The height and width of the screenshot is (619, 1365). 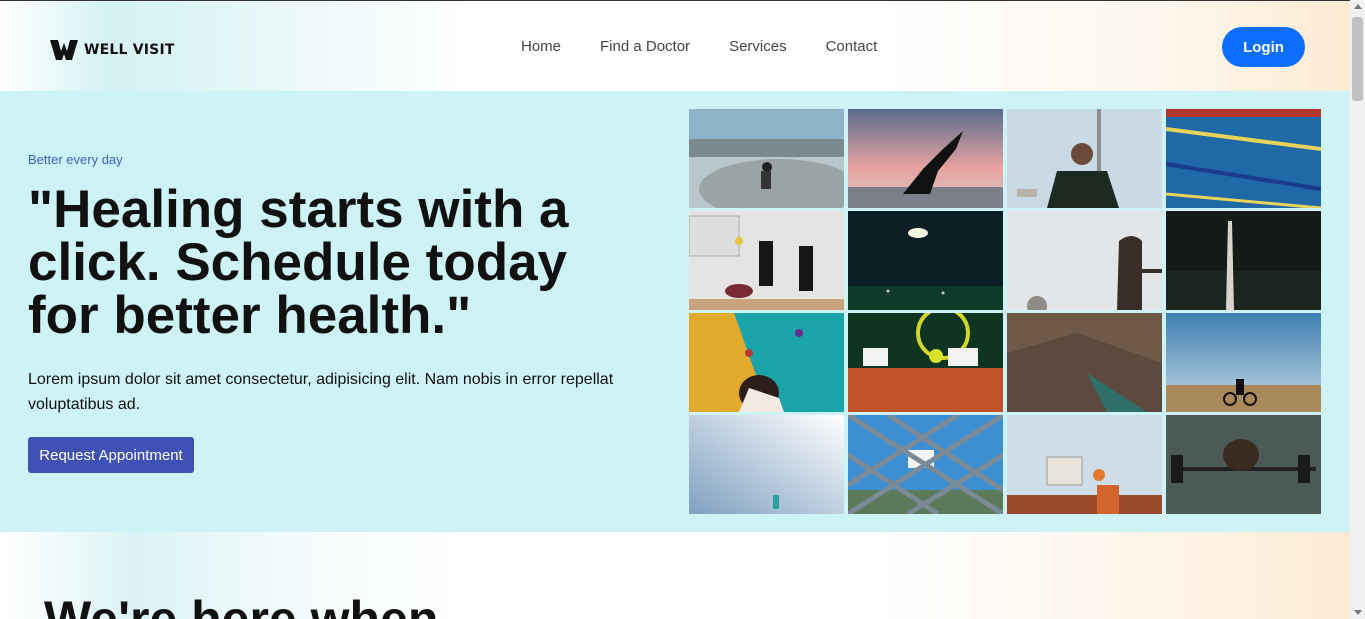 I want to click on nav-home: Home, so click(x=541, y=46).